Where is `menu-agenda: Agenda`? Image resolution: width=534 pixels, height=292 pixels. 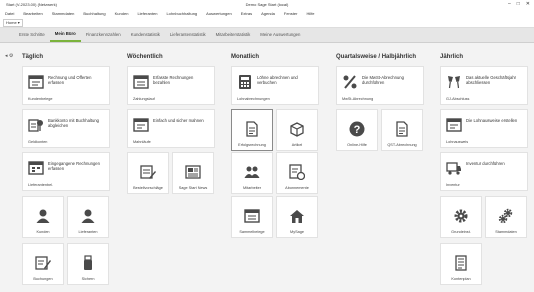 menu-agenda: Agenda is located at coordinates (268, 13).